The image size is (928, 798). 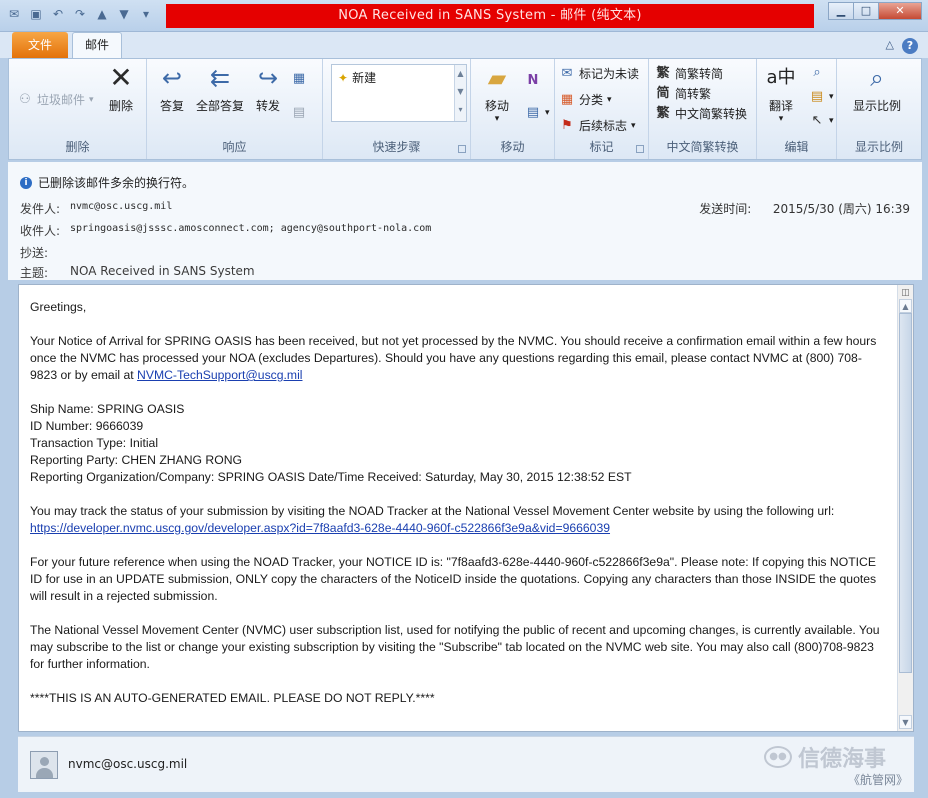 What do you see at coordinates (107, 409) in the screenshot?
I see `ship-name: Ship Name: SPRING OASIS` at bounding box center [107, 409].